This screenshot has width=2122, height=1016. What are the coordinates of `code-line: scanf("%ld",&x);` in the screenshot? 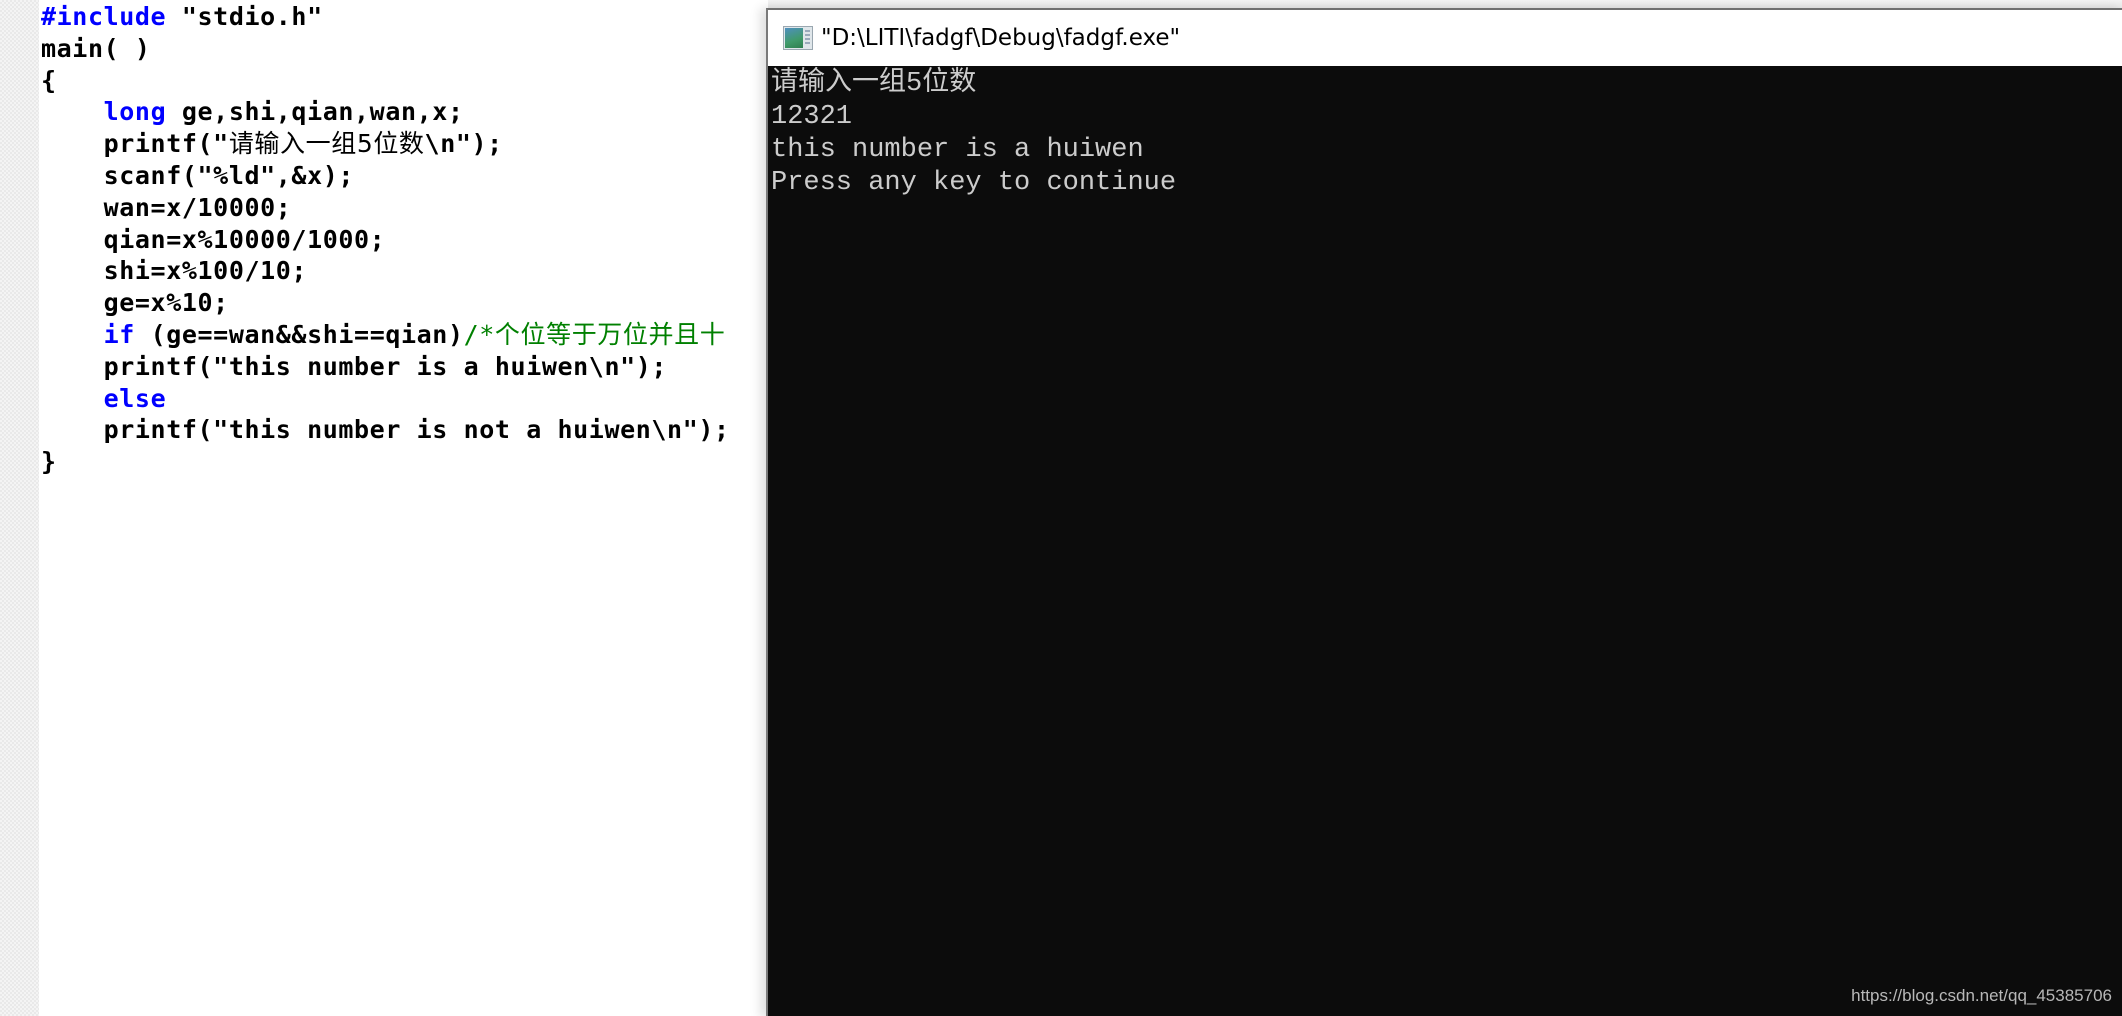 It's located at (385, 176).